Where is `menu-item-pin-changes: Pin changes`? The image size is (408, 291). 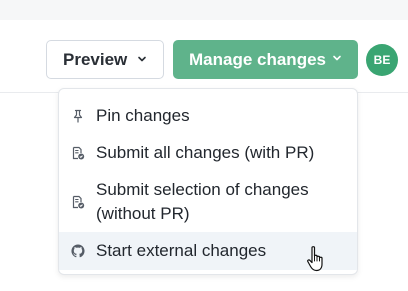 menu-item-pin-changes: Pin changes is located at coordinates (208, 116).